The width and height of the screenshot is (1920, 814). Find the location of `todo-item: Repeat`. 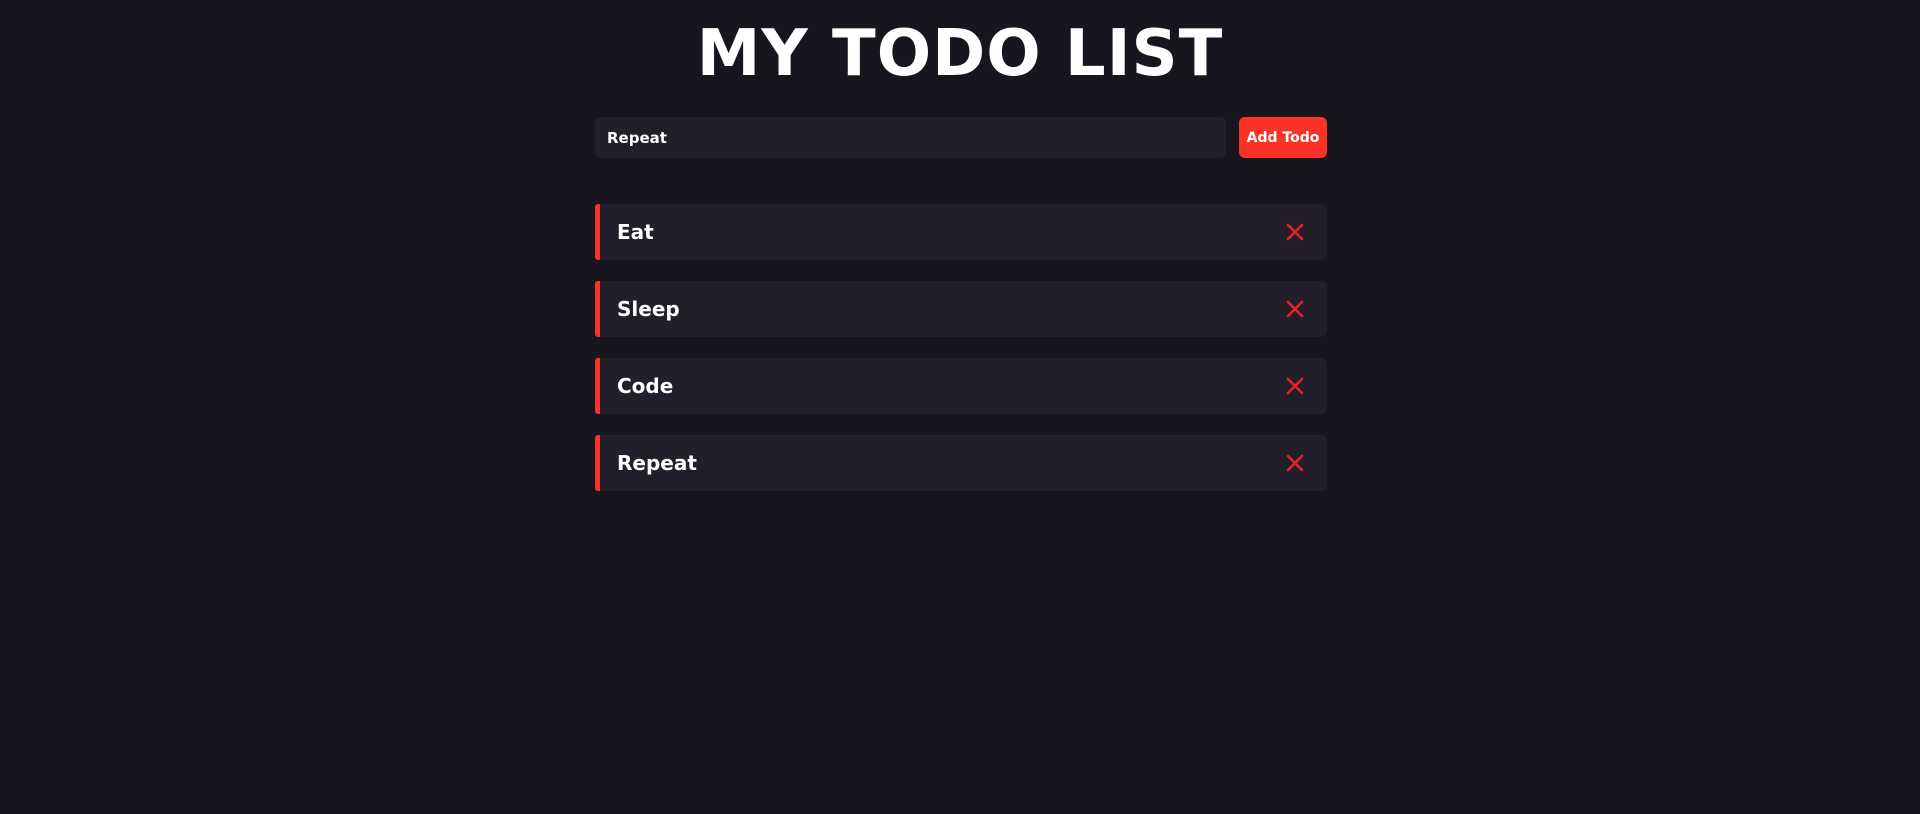

todo-item: Repeat is located at coordinates (961, 463).